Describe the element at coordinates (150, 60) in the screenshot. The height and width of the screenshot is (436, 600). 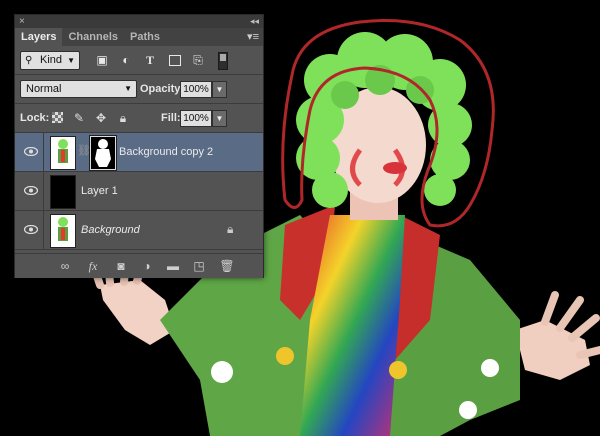
I see `type-filter-icon: T` at that location.